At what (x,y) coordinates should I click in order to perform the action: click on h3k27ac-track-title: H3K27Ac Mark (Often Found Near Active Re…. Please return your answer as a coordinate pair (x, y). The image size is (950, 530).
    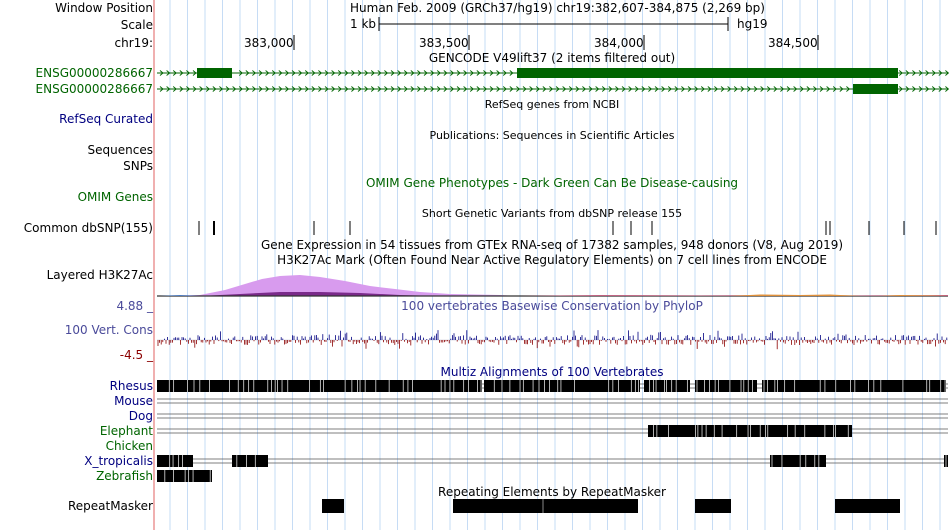
    Looking at the image, I should click on (552, 260).